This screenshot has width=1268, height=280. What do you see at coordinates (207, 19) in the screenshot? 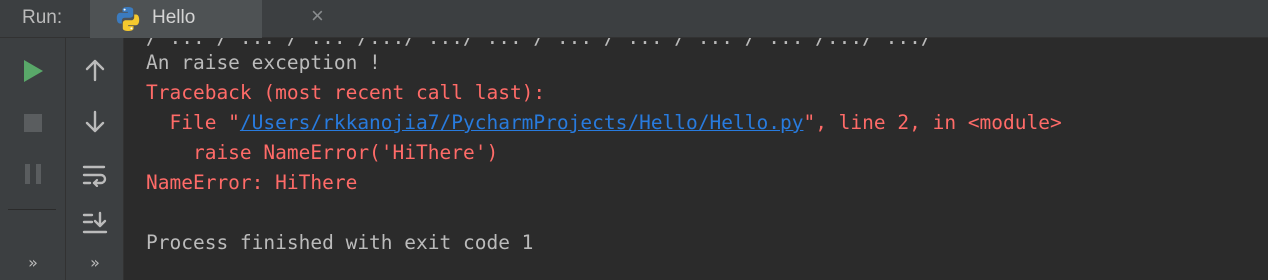
I see `tab-hello: Hello ×` at bounding box center [207, 19].